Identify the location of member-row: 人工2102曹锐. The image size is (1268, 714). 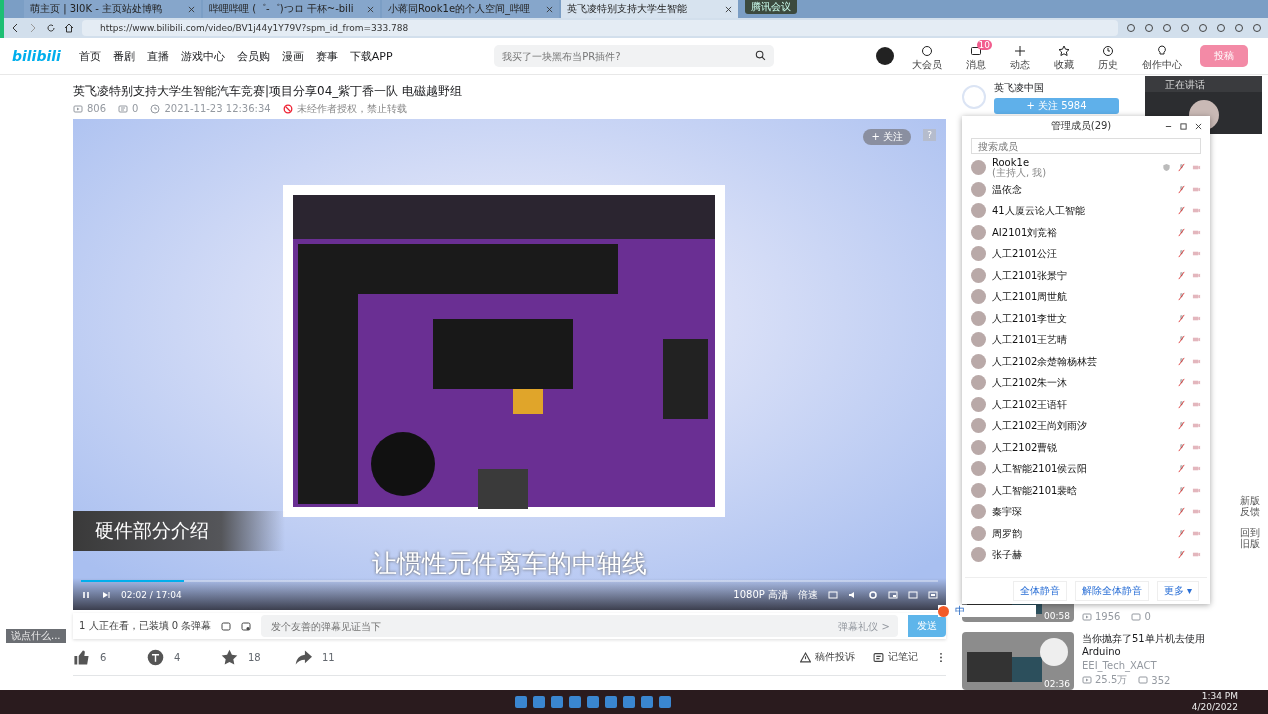
(1086, 447).